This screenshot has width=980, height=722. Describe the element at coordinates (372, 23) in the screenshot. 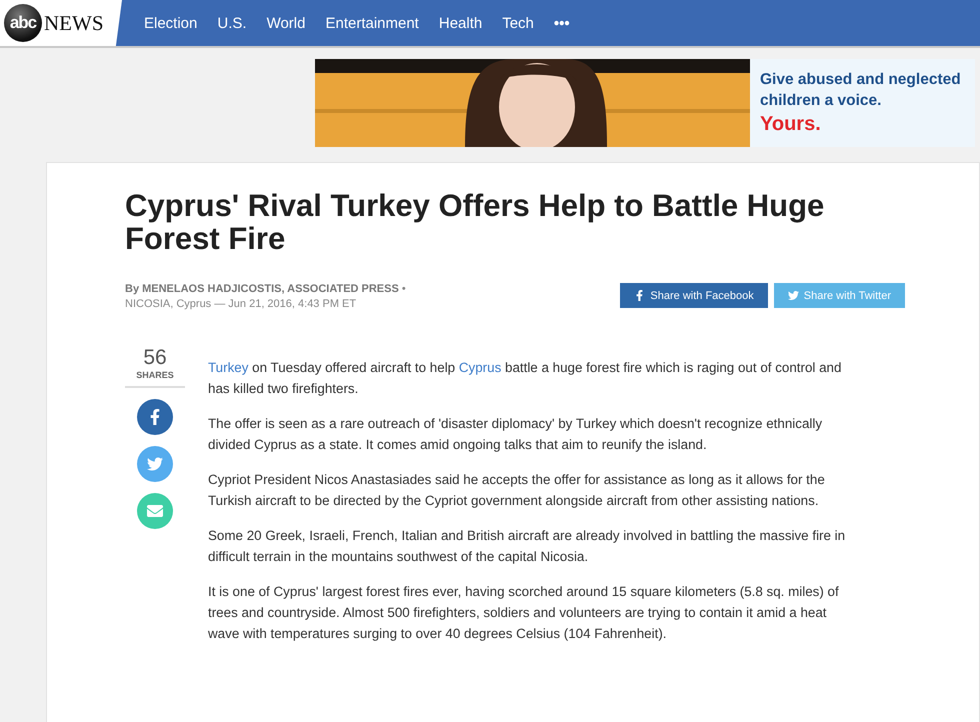

I see `nav-link: Entertainment` at that location.